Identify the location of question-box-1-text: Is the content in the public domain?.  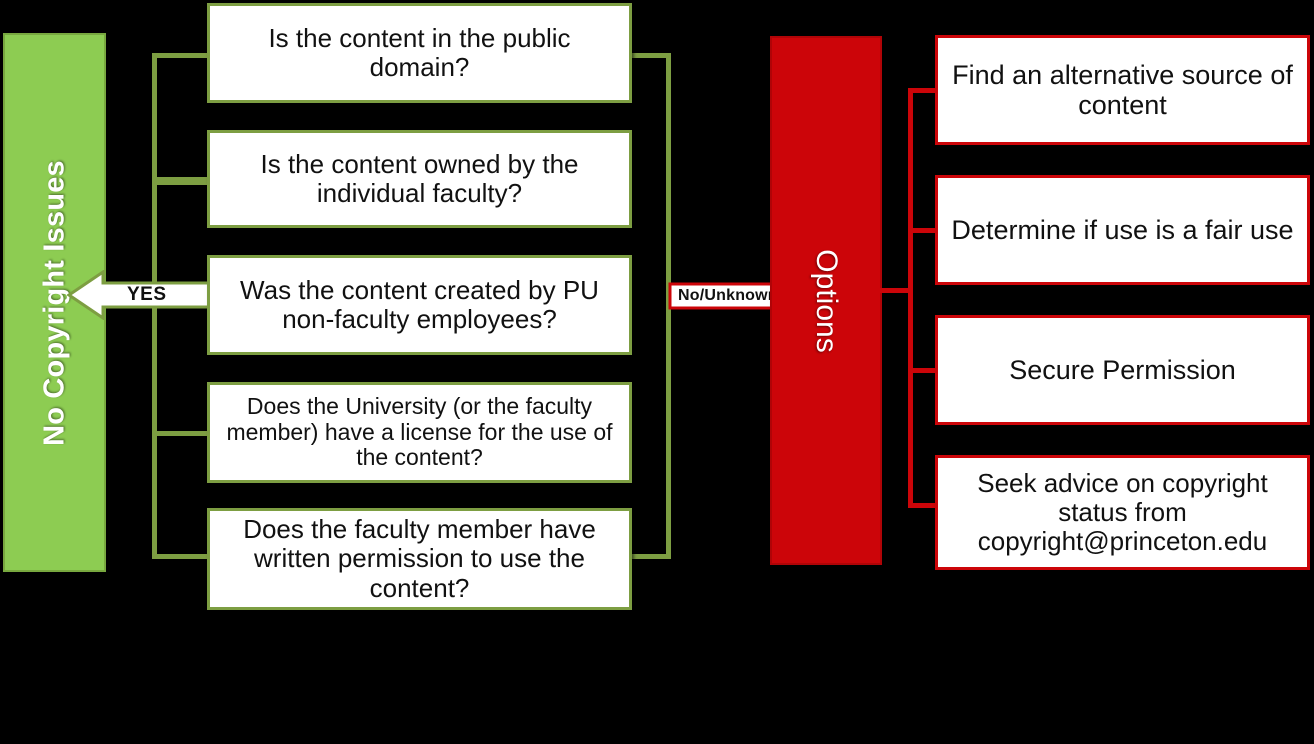
(419, 52).